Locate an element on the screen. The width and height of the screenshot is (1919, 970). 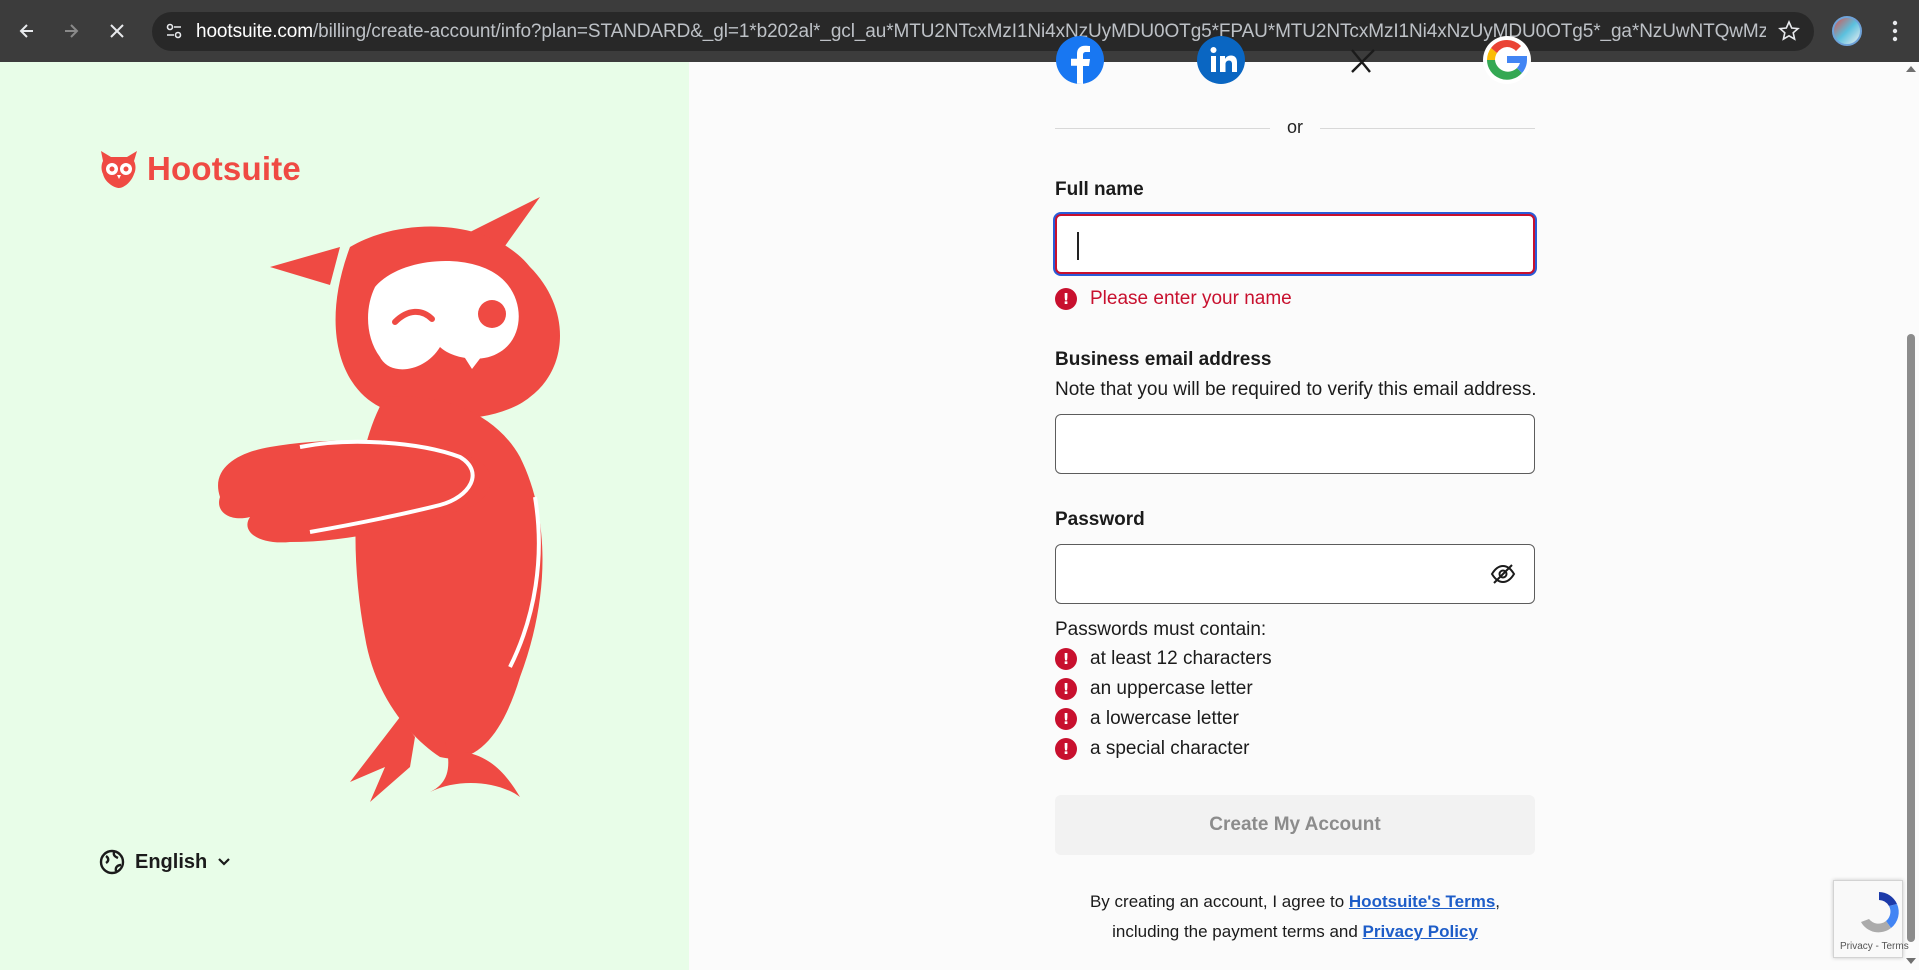
linkedin-login-button is located at coordinates (1221, 60).